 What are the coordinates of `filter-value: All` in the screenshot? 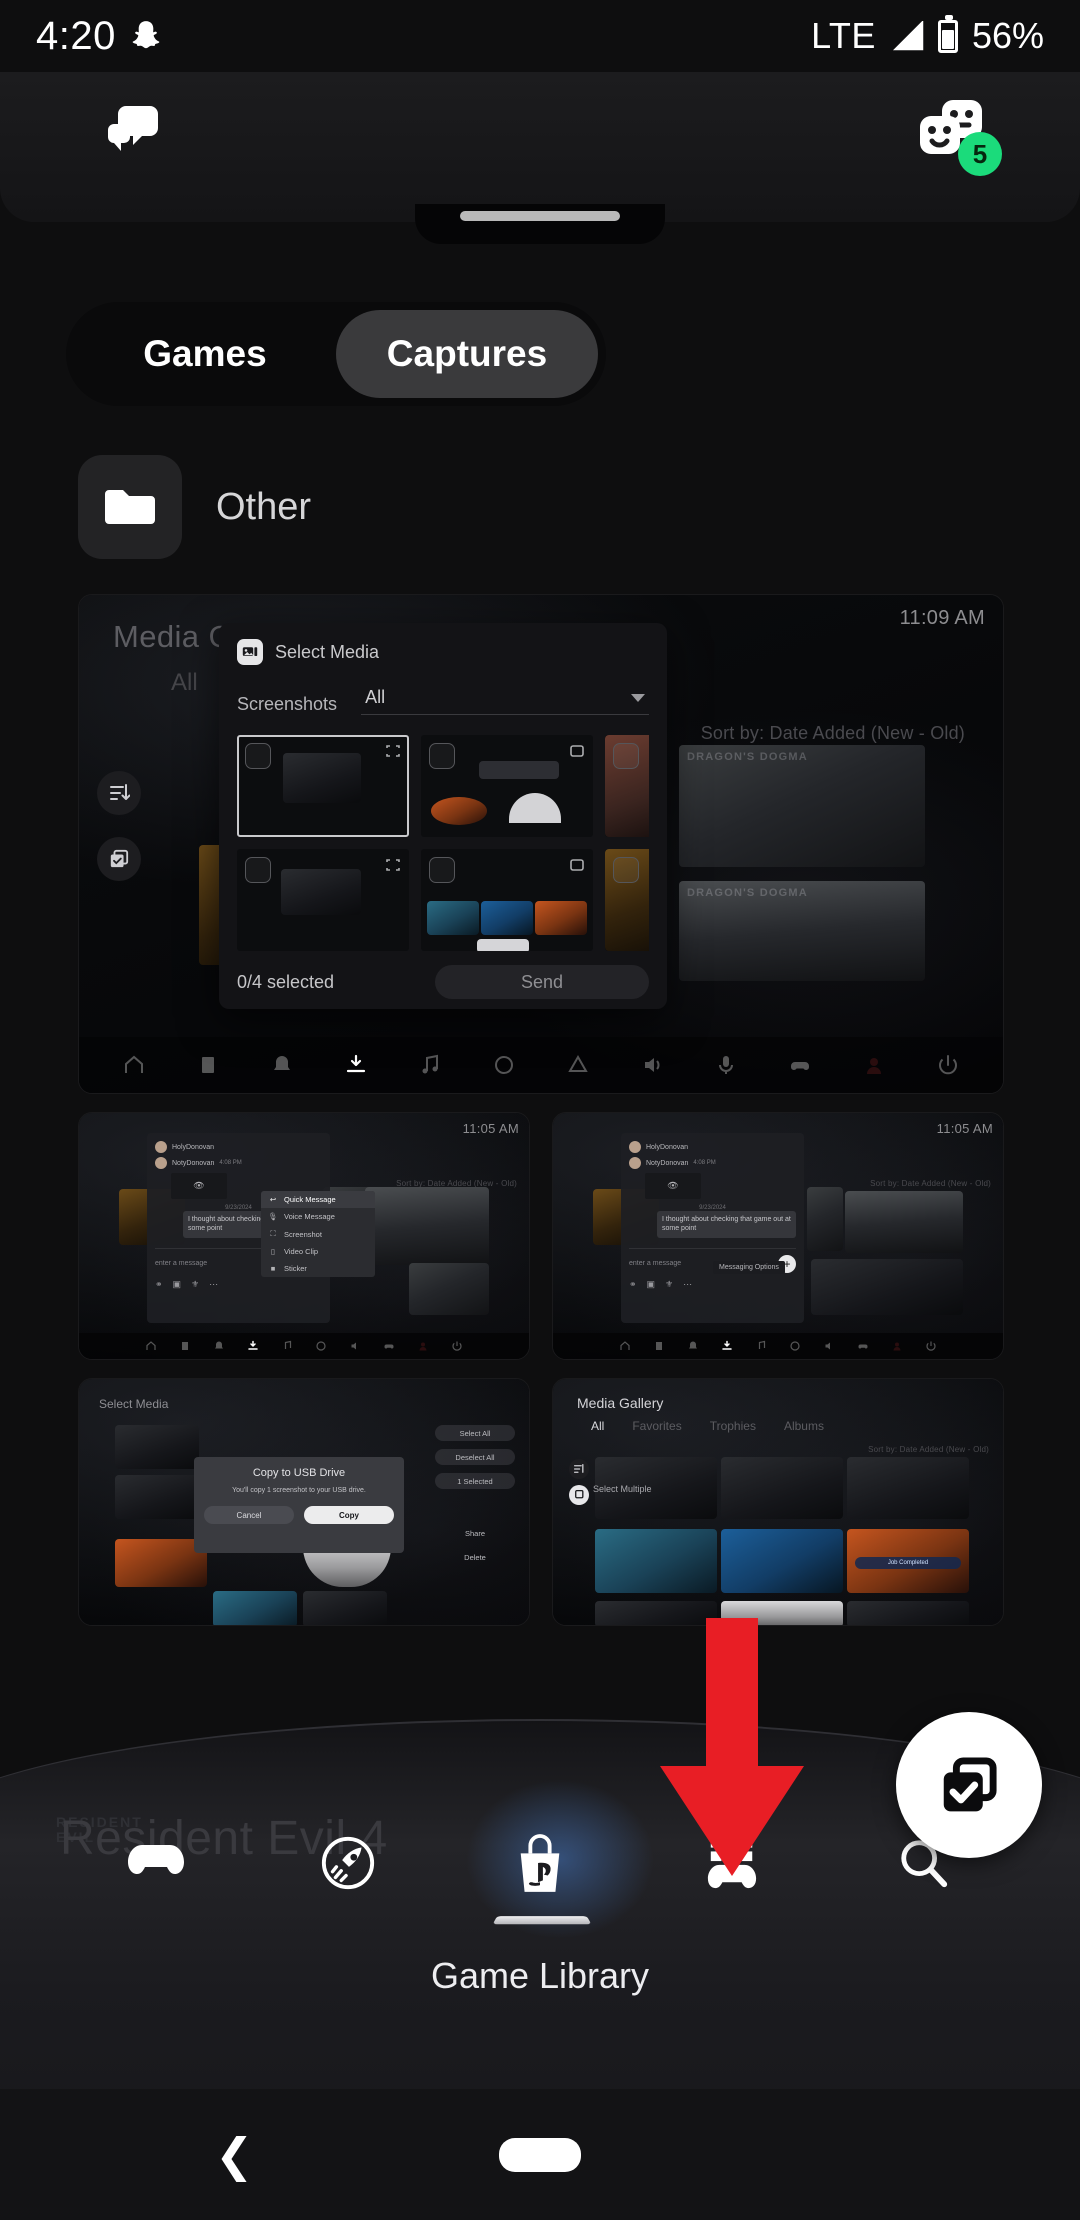 It's located at (375, 697).